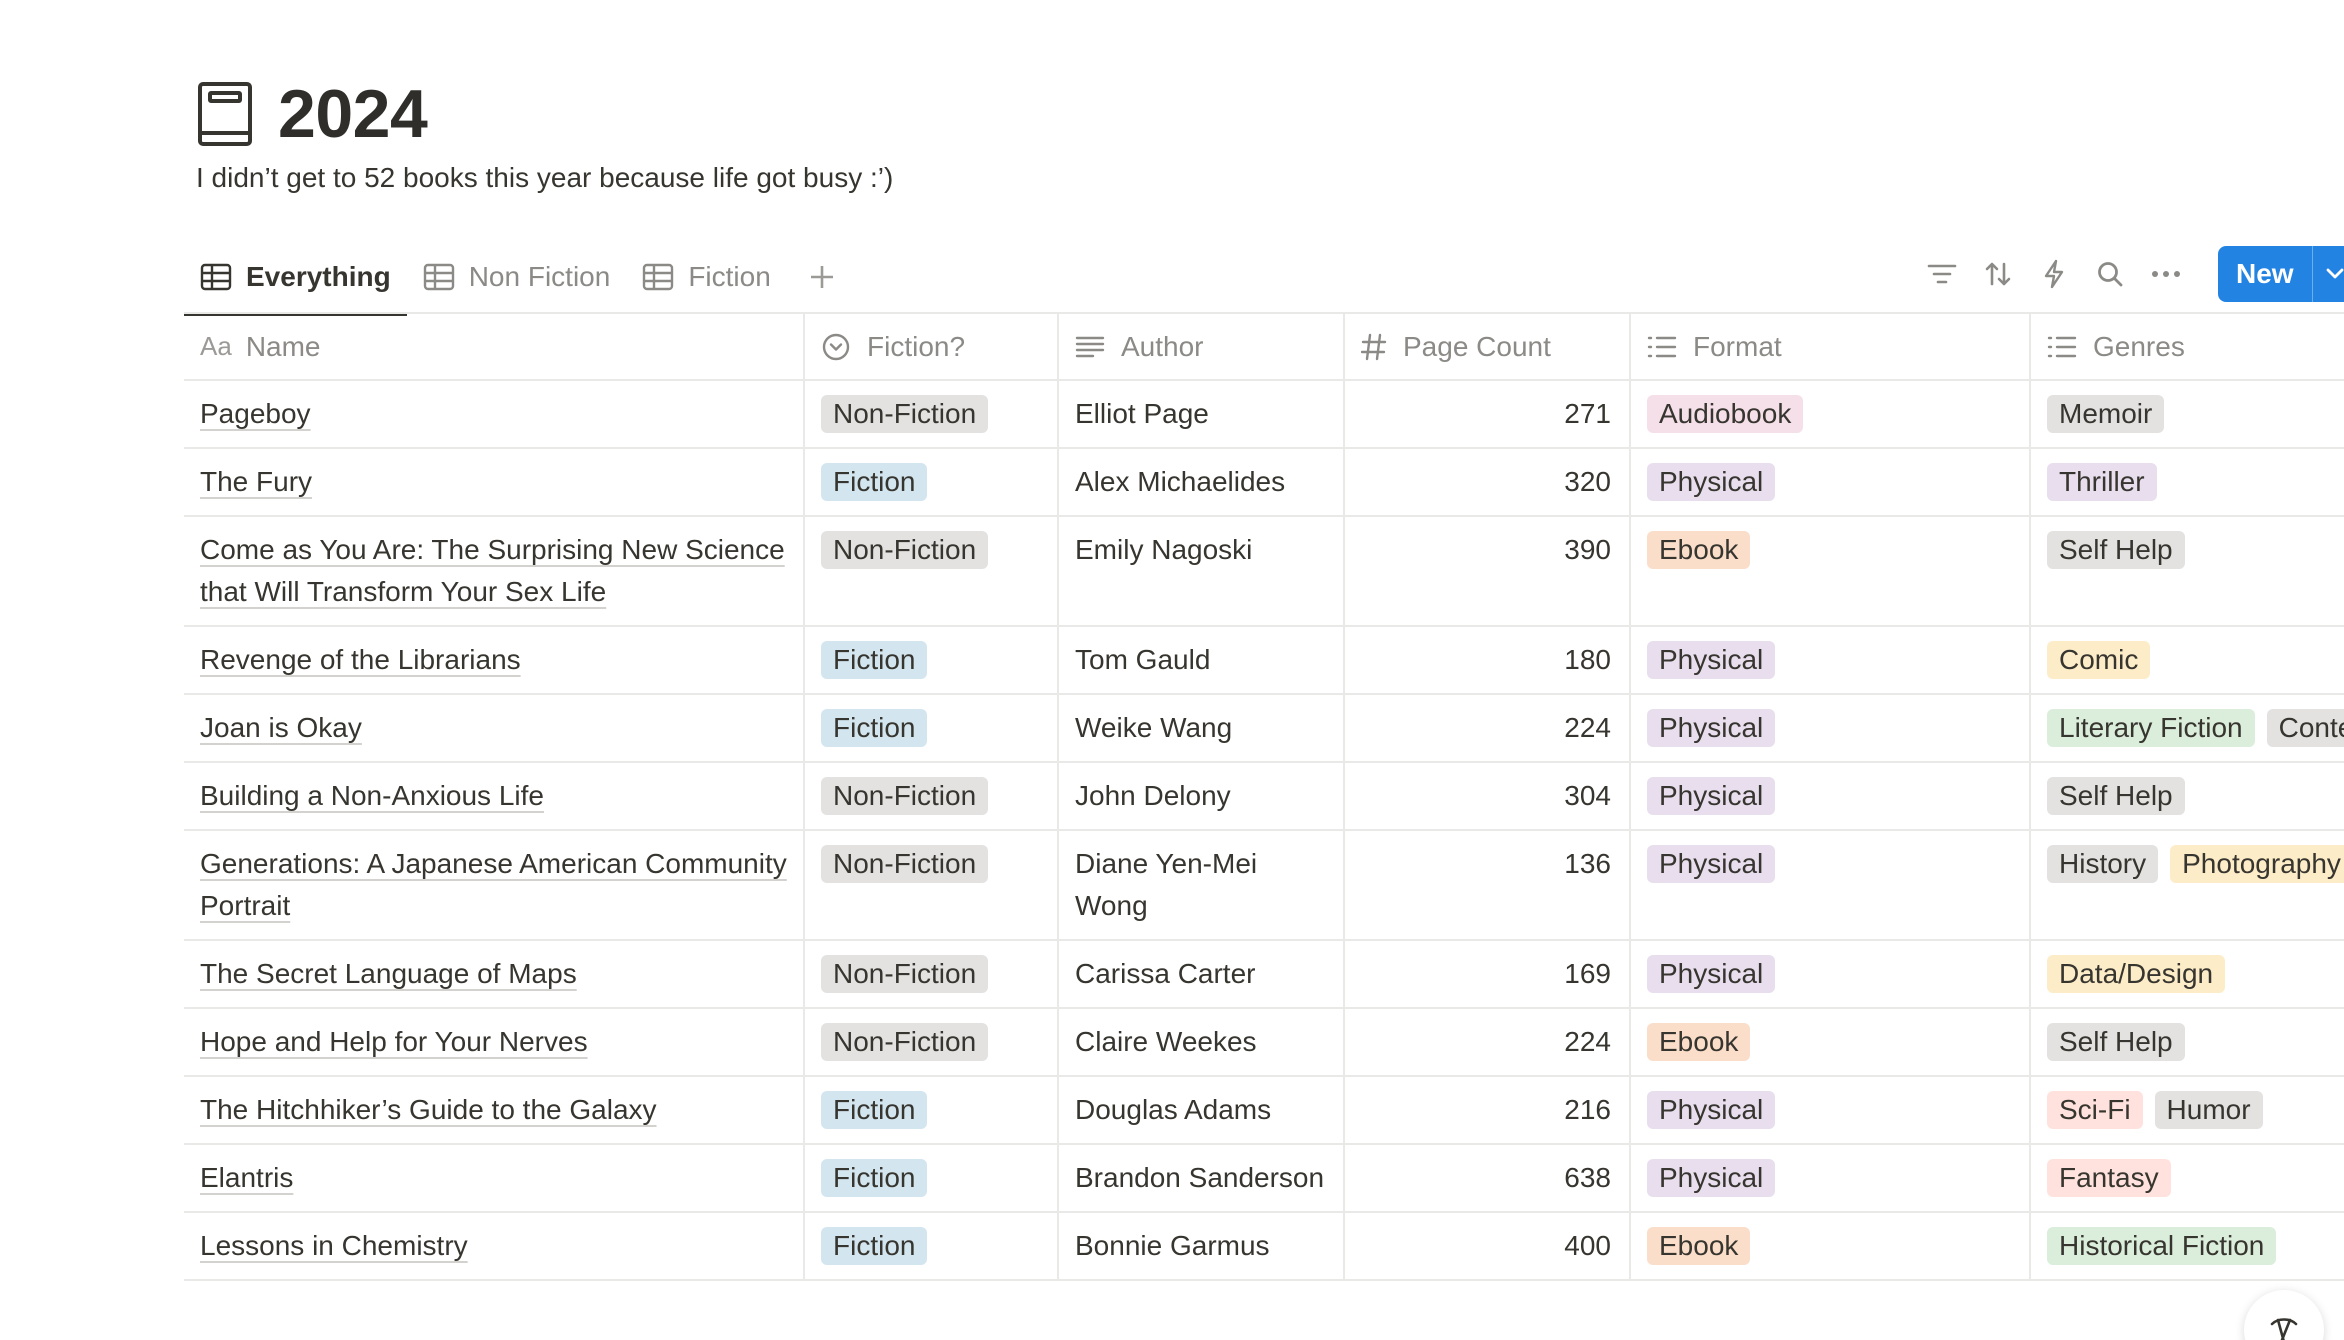 Image resolution: width=2344 pixels, height=1340 pixels. Describe the element at coordinates (494, 1246) in the screenshot. I see `cell-name: Lessons in Chemistry` at that location.